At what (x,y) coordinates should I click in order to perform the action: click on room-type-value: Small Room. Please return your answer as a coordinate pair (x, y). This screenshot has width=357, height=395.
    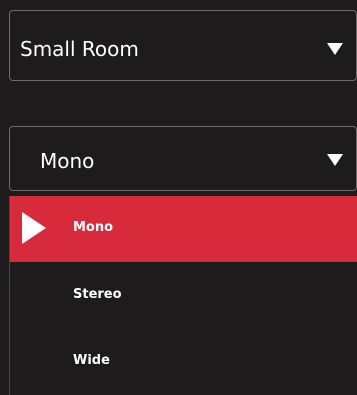
    Looking at the image, I should click on (79, 49).